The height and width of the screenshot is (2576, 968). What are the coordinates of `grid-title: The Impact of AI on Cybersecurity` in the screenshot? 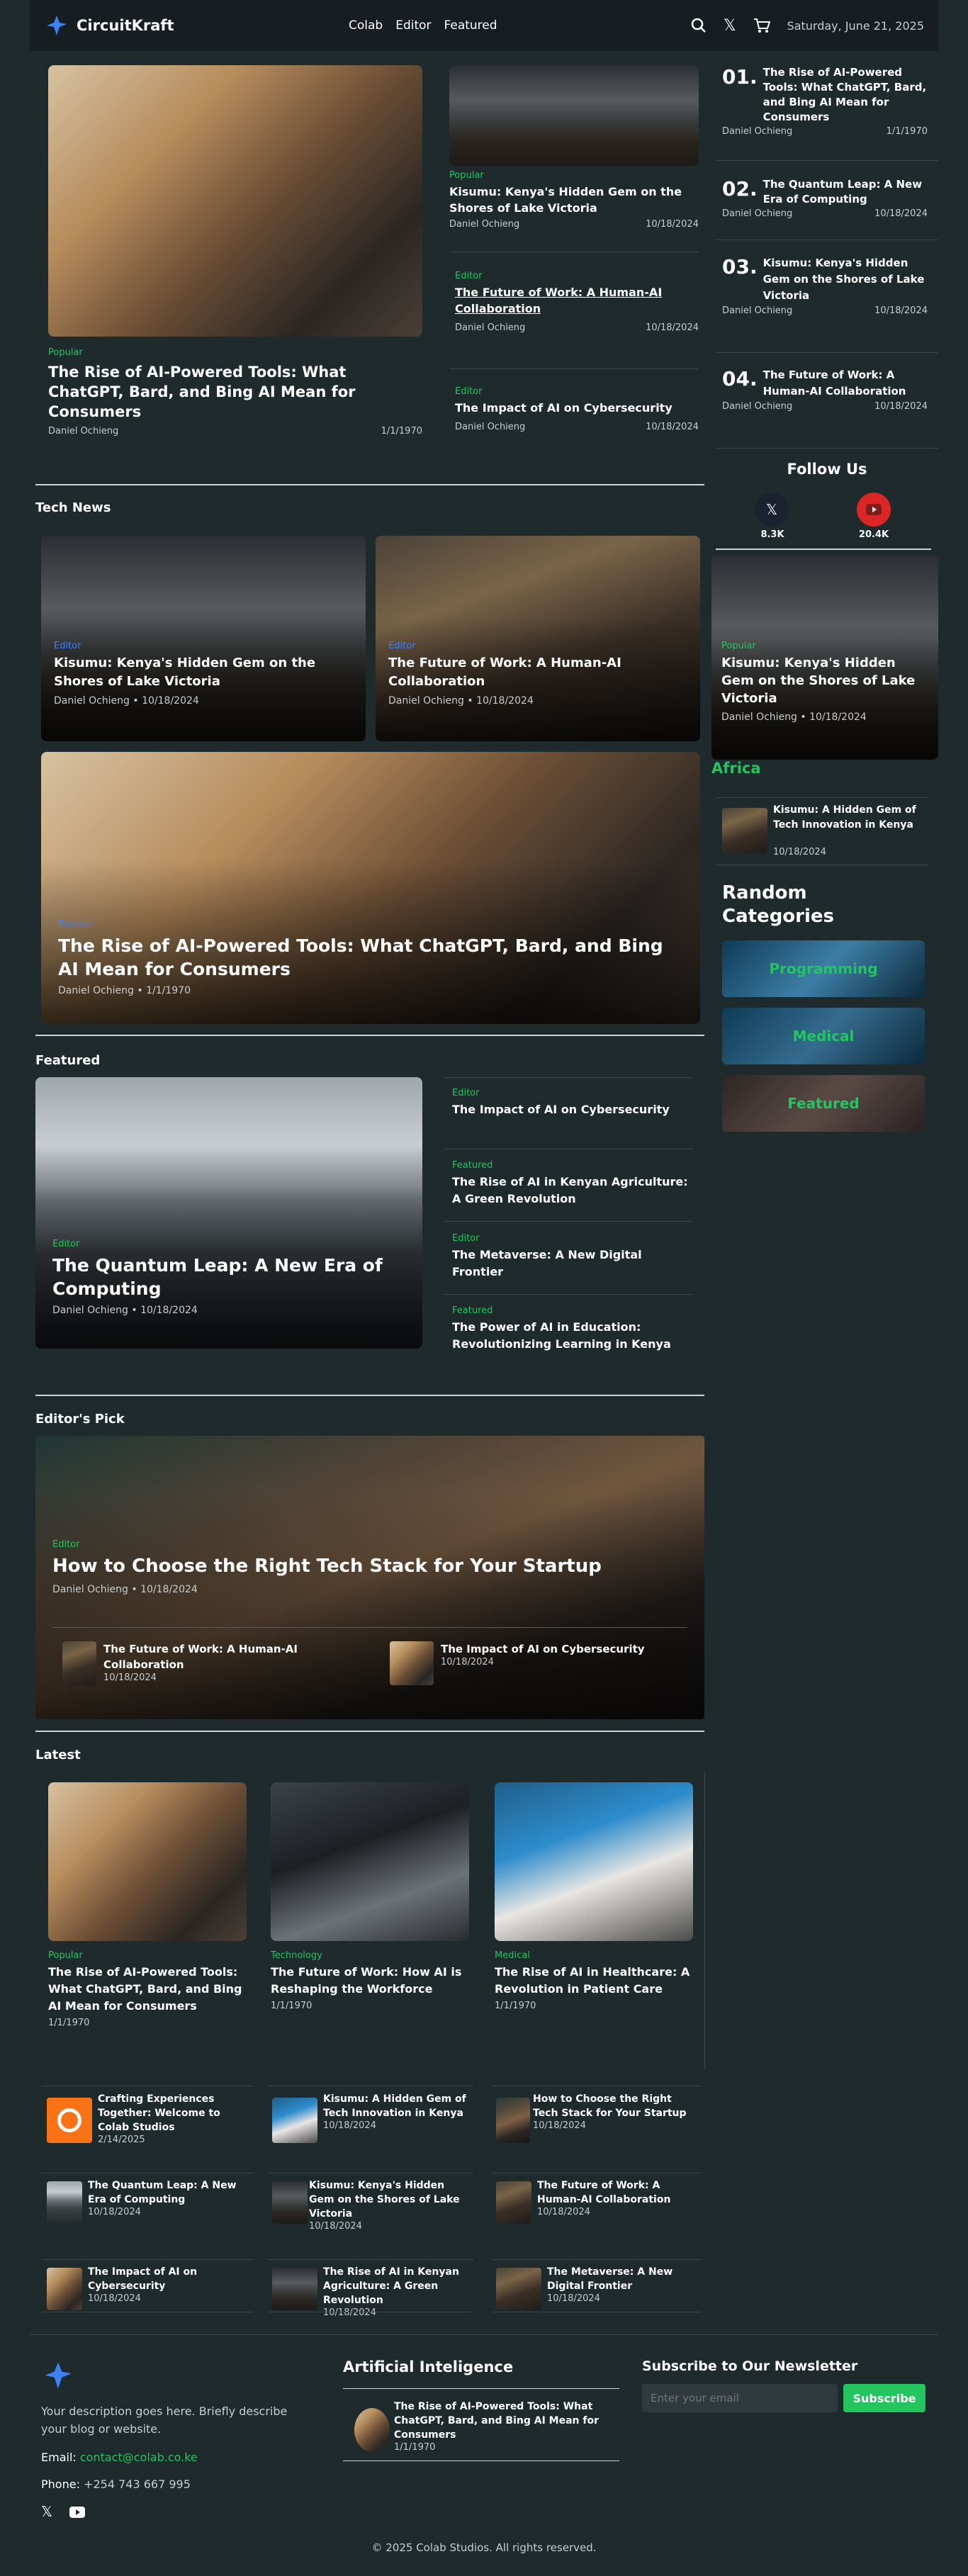 It's located at (167, 2279).